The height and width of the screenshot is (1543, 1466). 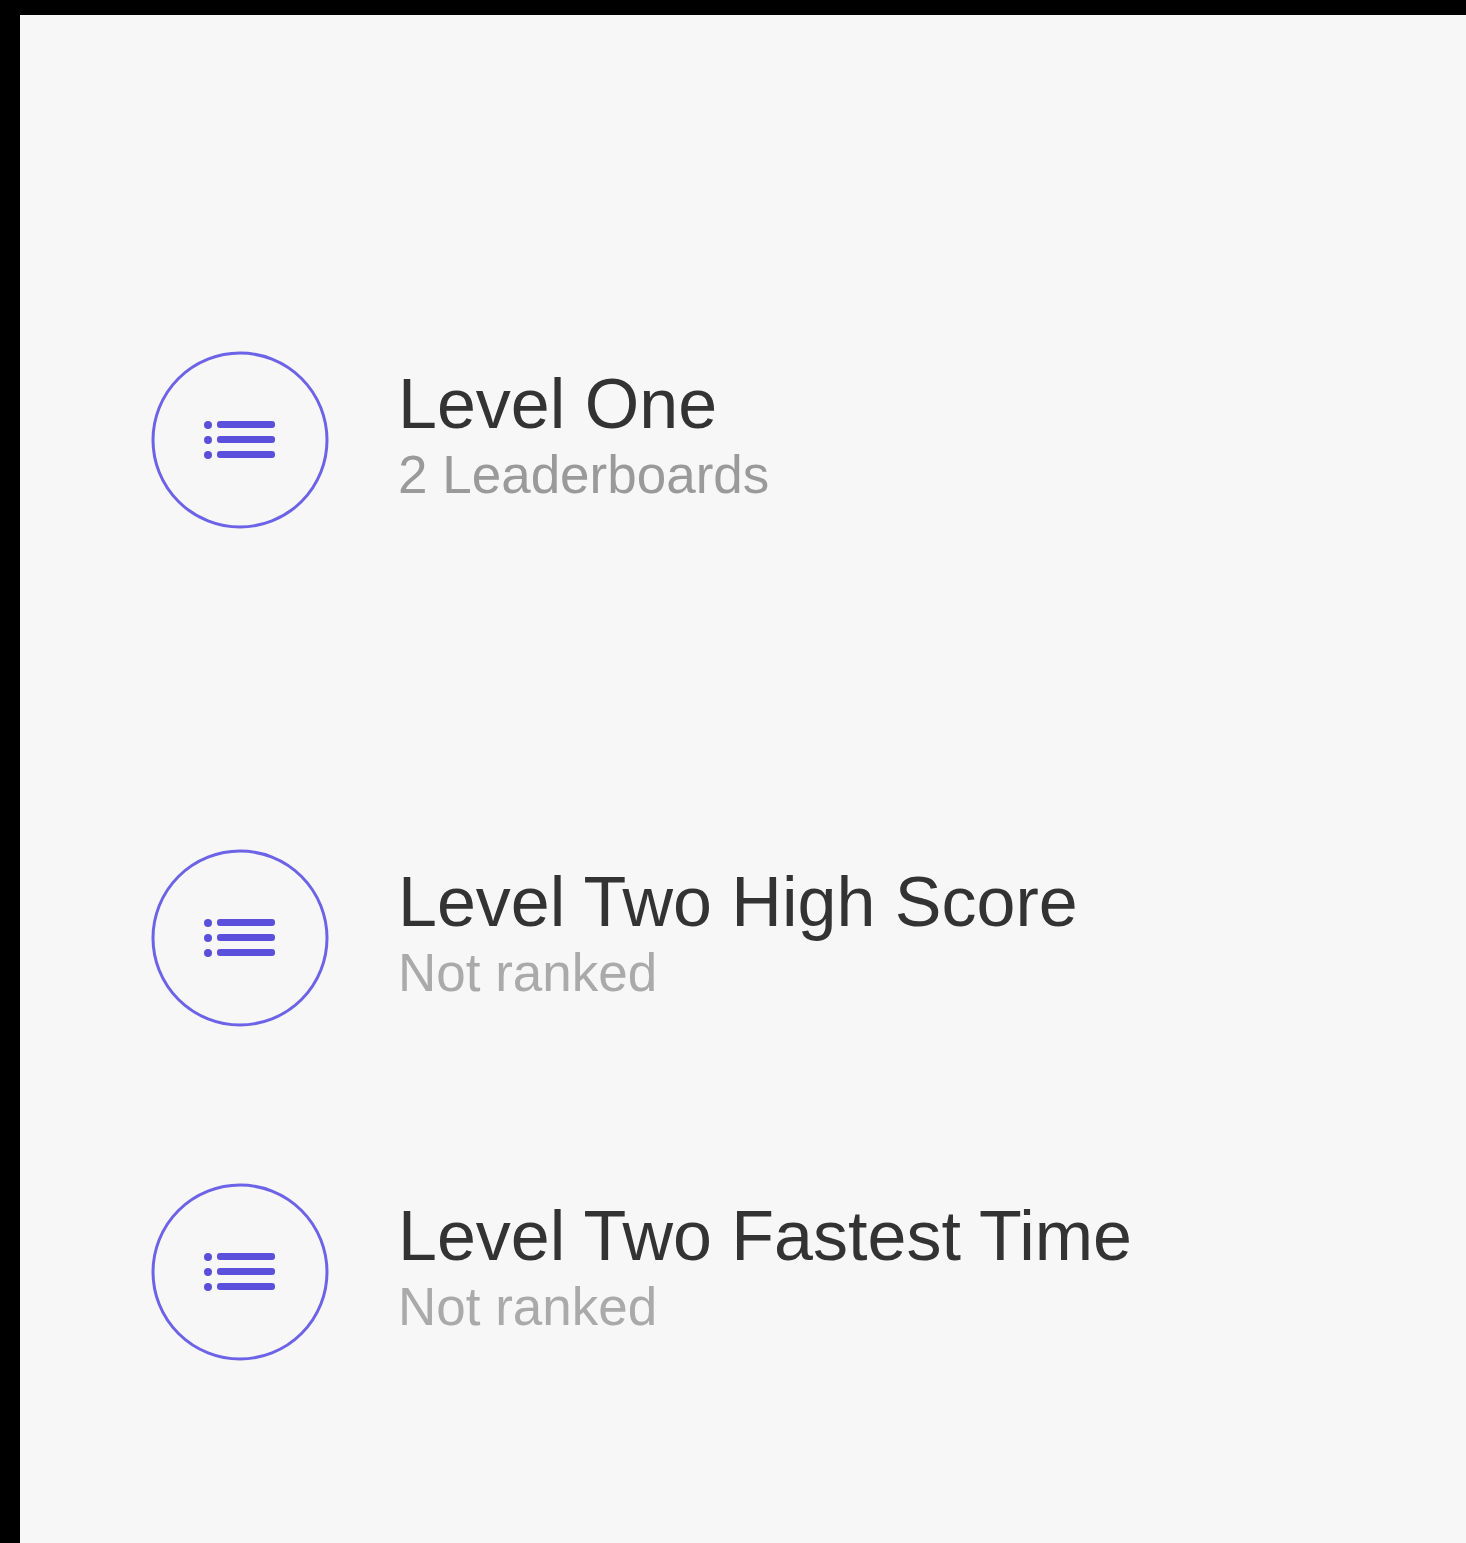 What do you see at coordinates (584, 404) in the screenshot?
I see `group-title: Level One` at bounding box center [584, 404].